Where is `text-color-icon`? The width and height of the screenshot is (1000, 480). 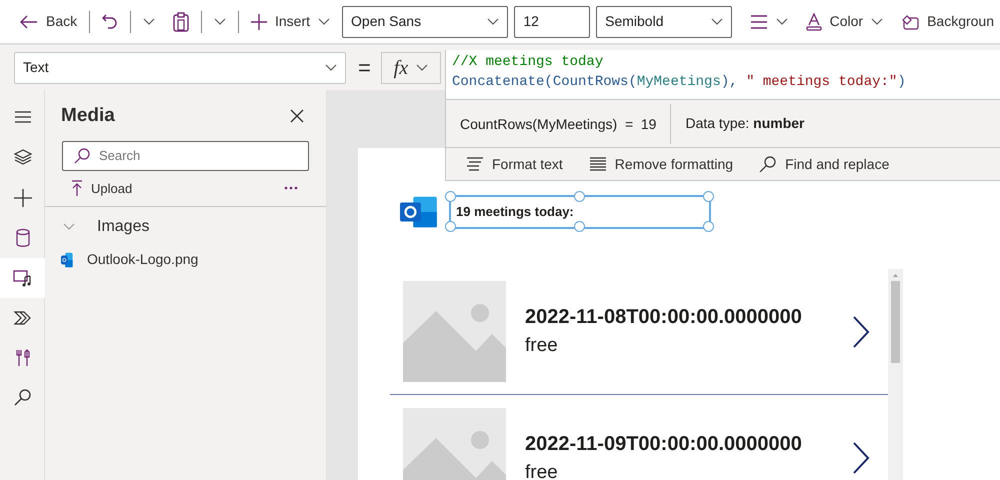
text-color-icon is located at coordinates (814, 21).